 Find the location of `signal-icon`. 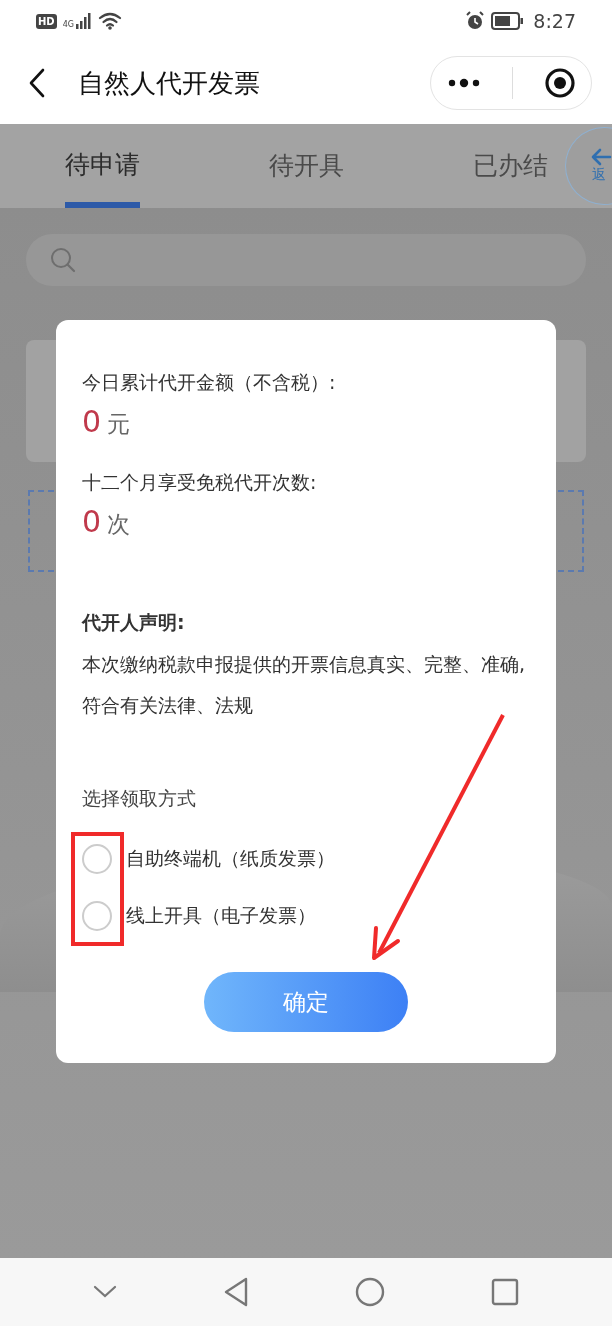

signal-icon is located at coordinates (83, 21).